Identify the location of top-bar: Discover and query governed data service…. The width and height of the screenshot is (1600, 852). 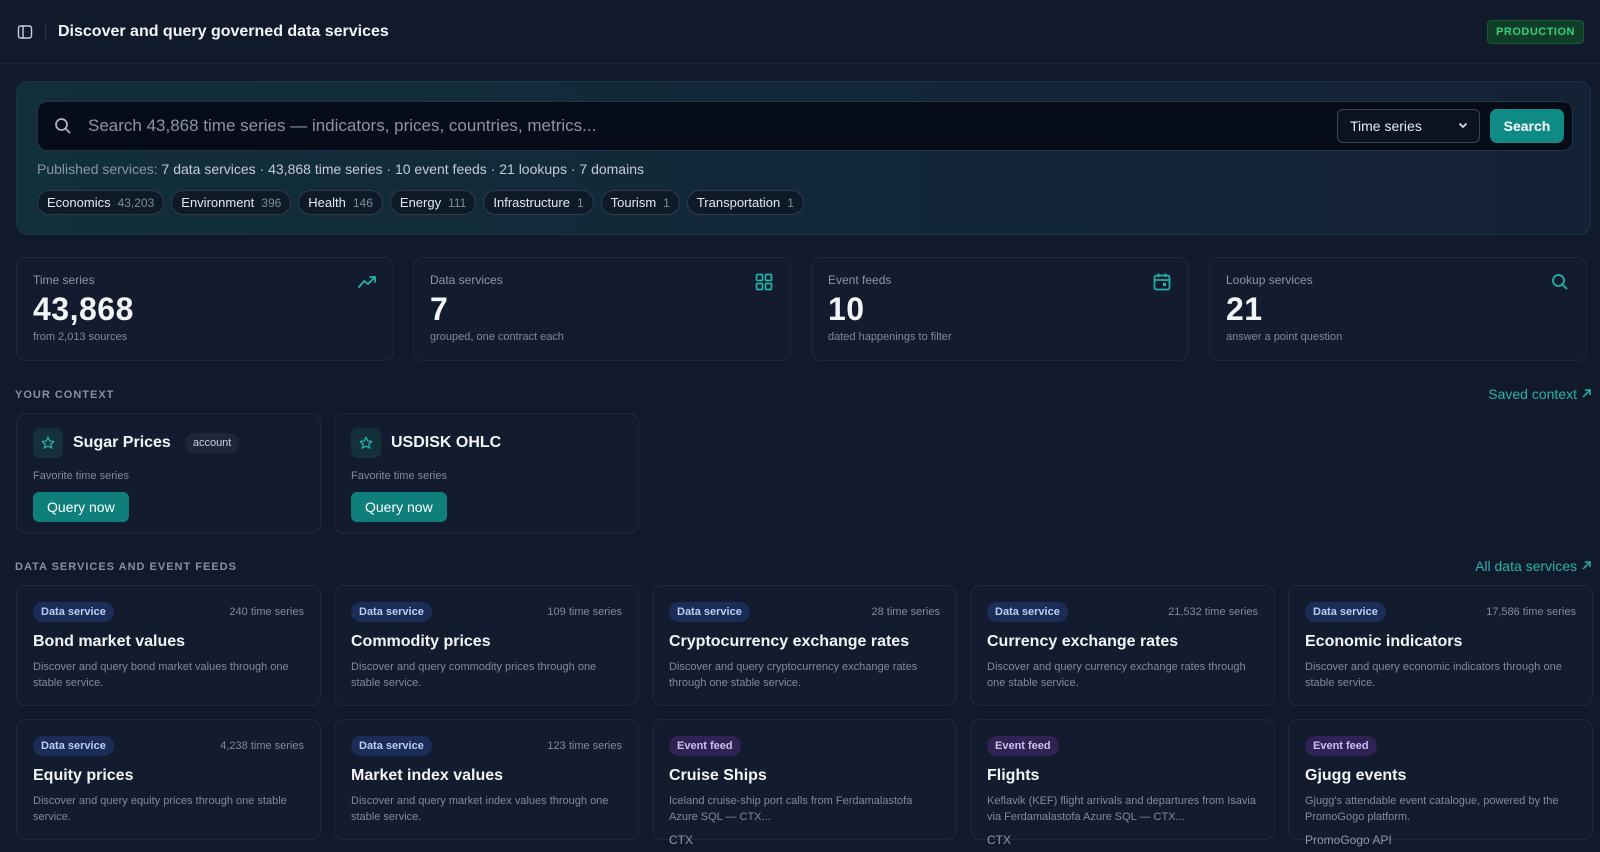
(800, 32).